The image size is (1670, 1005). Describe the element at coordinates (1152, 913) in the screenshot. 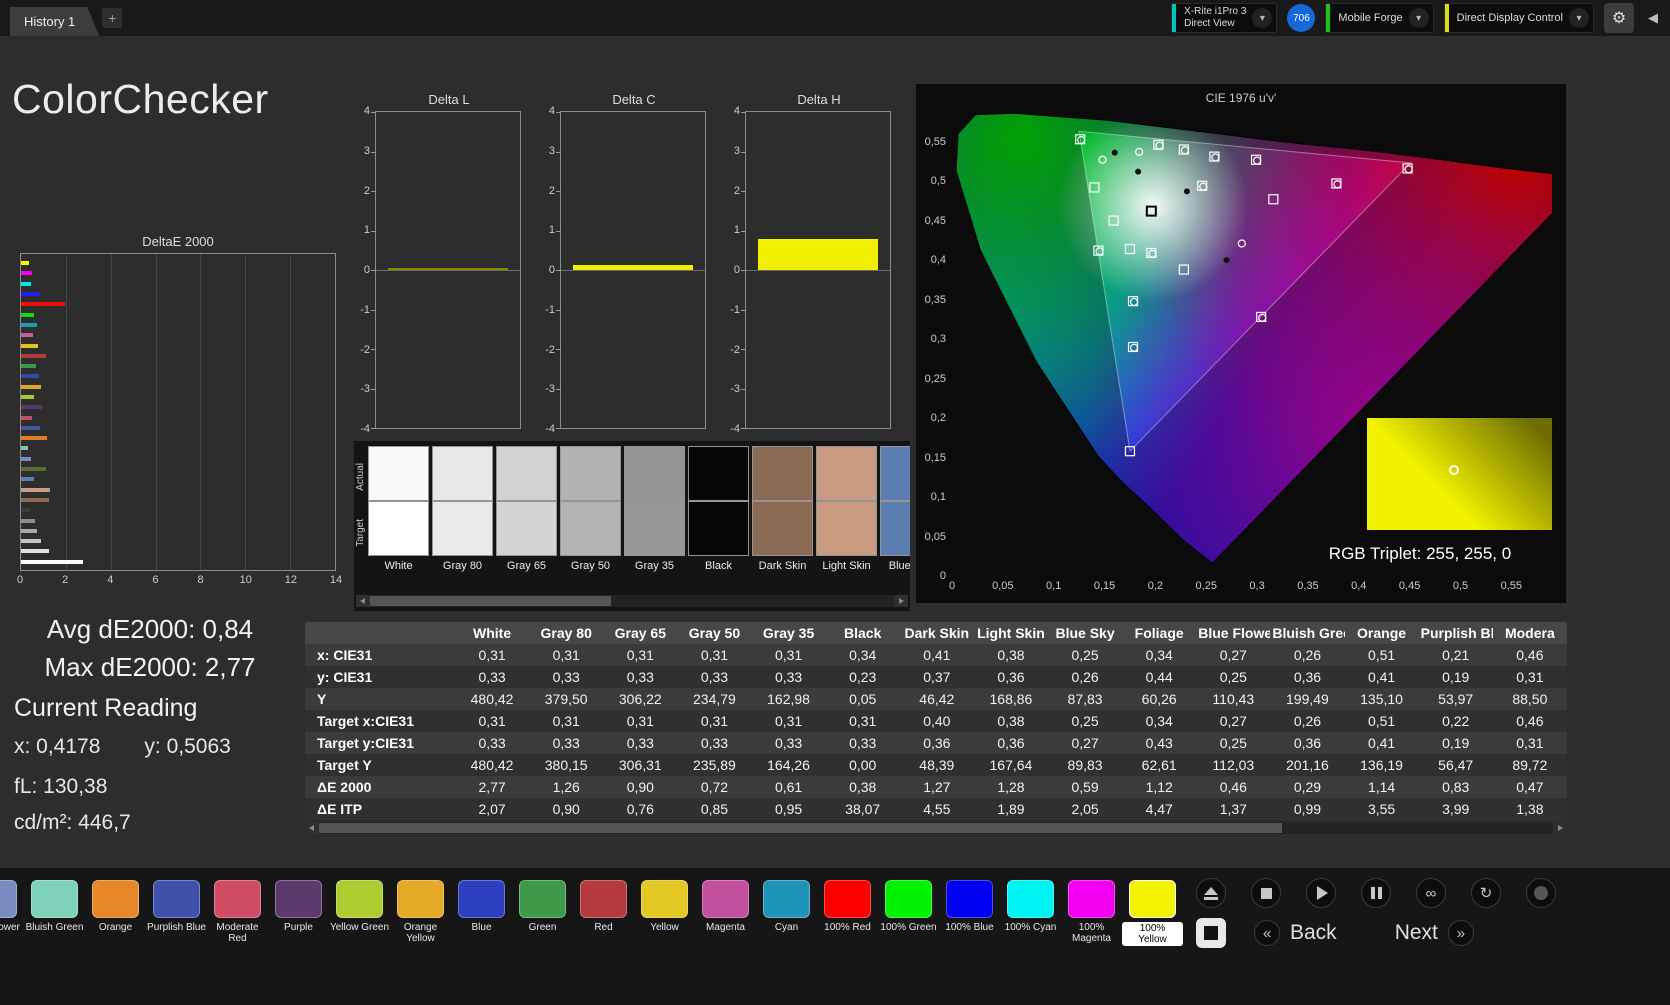

I see `patch-button-100-yellow: 100% Yellow` at that location.